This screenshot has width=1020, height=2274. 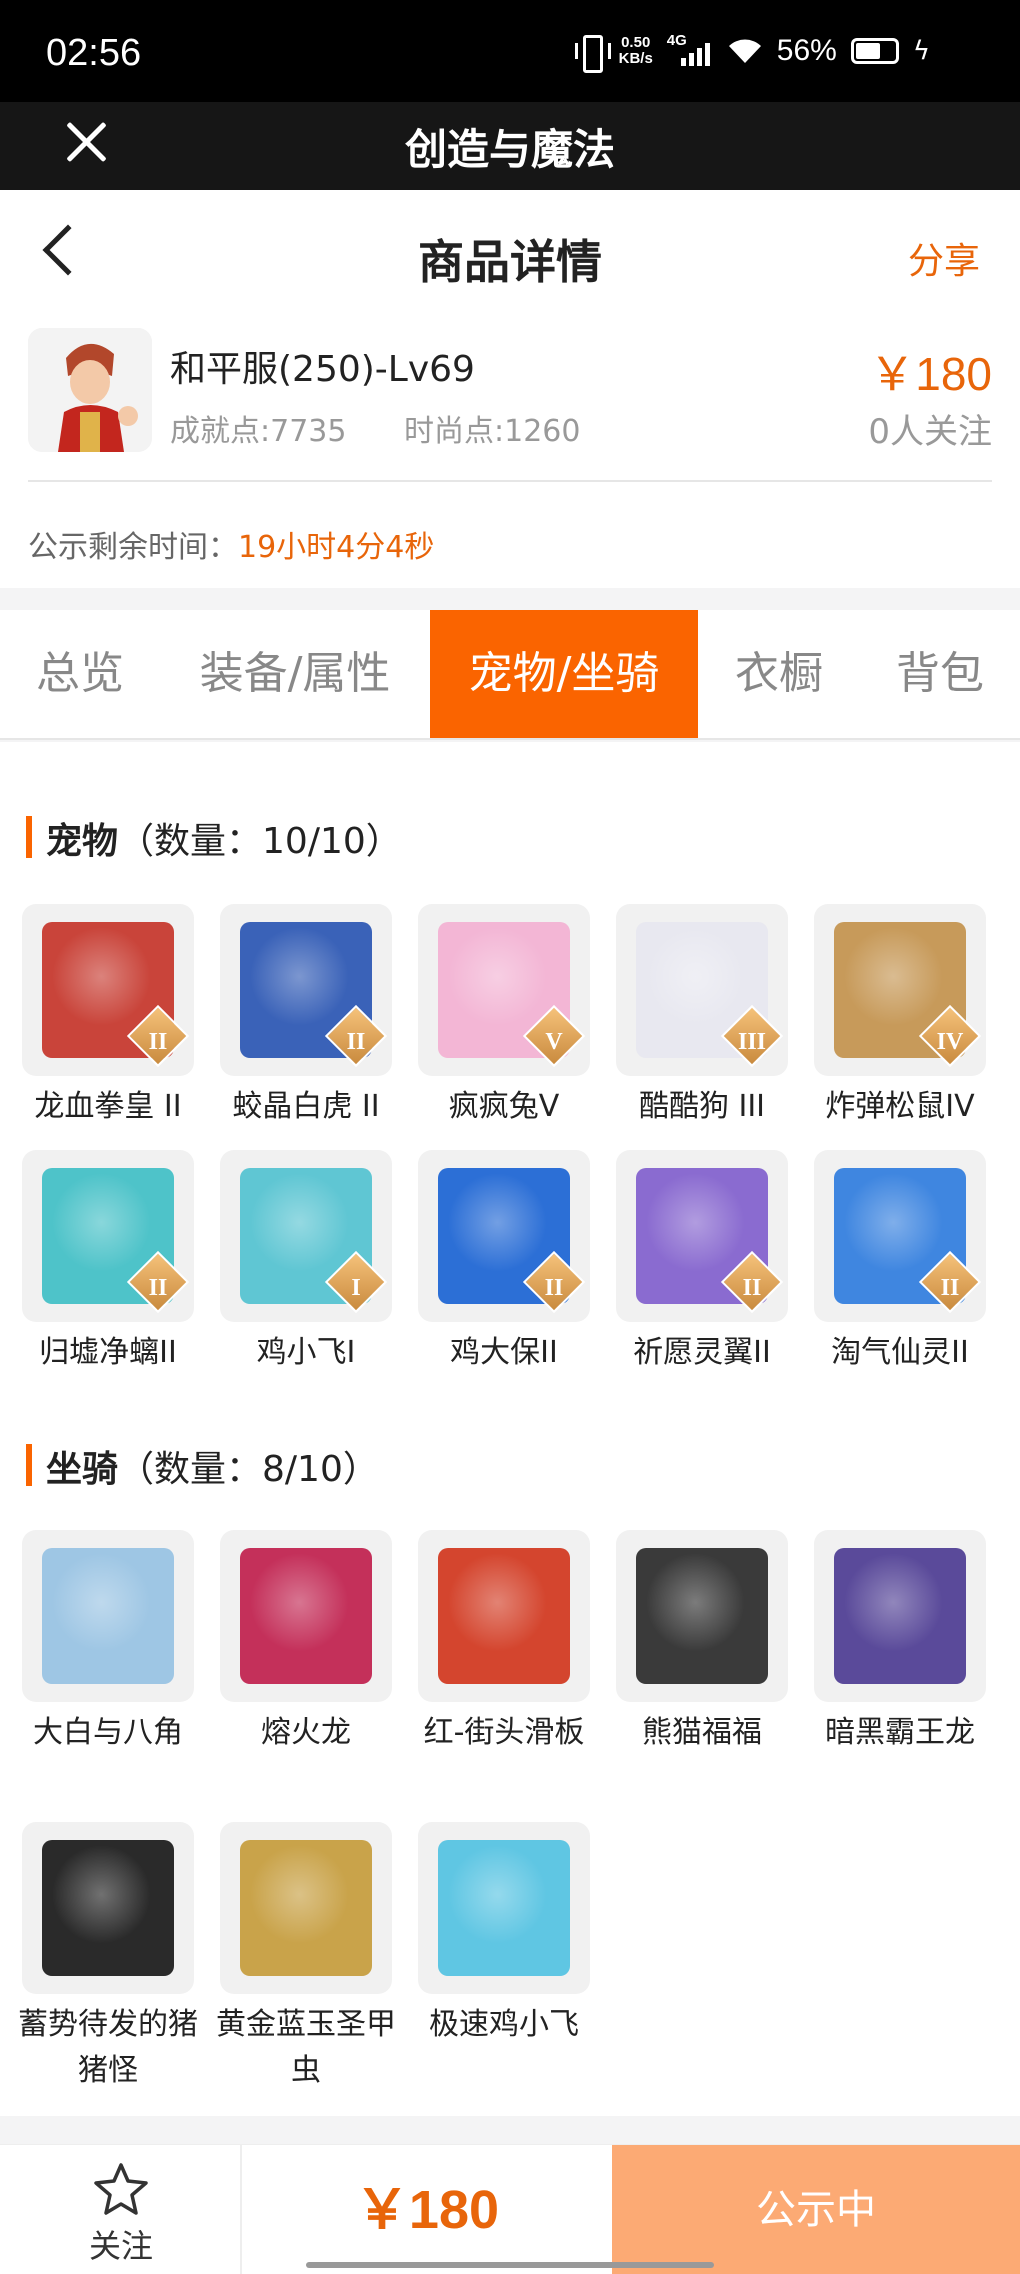 What do you see at coordinates (752, 1042) in the screenshot?
I see `rank-label: III` at bounding box center [752, 1042].